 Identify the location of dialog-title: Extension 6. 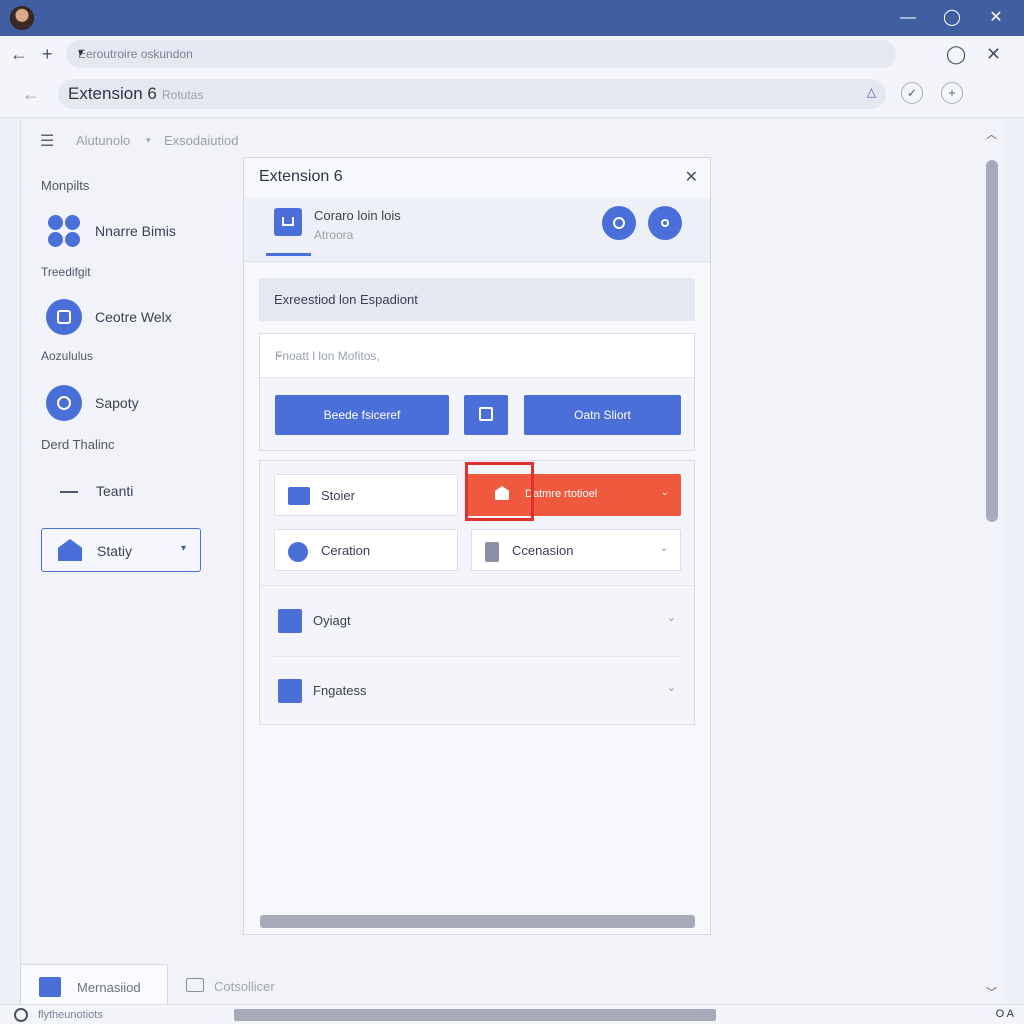
(301, 176).